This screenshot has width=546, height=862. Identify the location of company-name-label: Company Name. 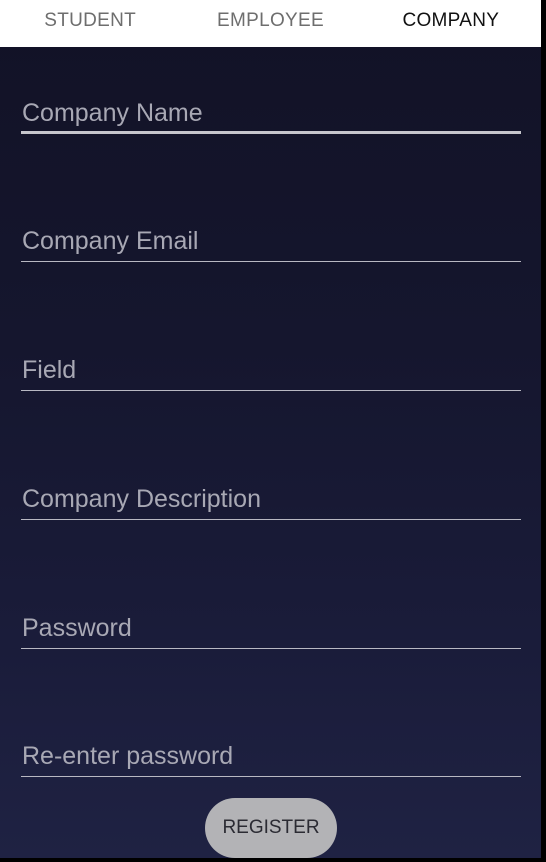
(112, 113).